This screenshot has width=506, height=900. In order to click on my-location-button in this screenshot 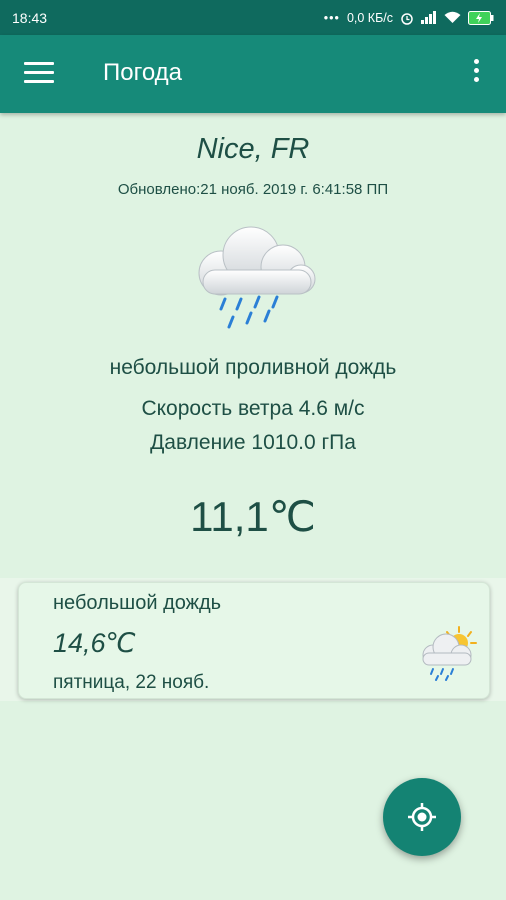, I will do `click(422, 817)`.